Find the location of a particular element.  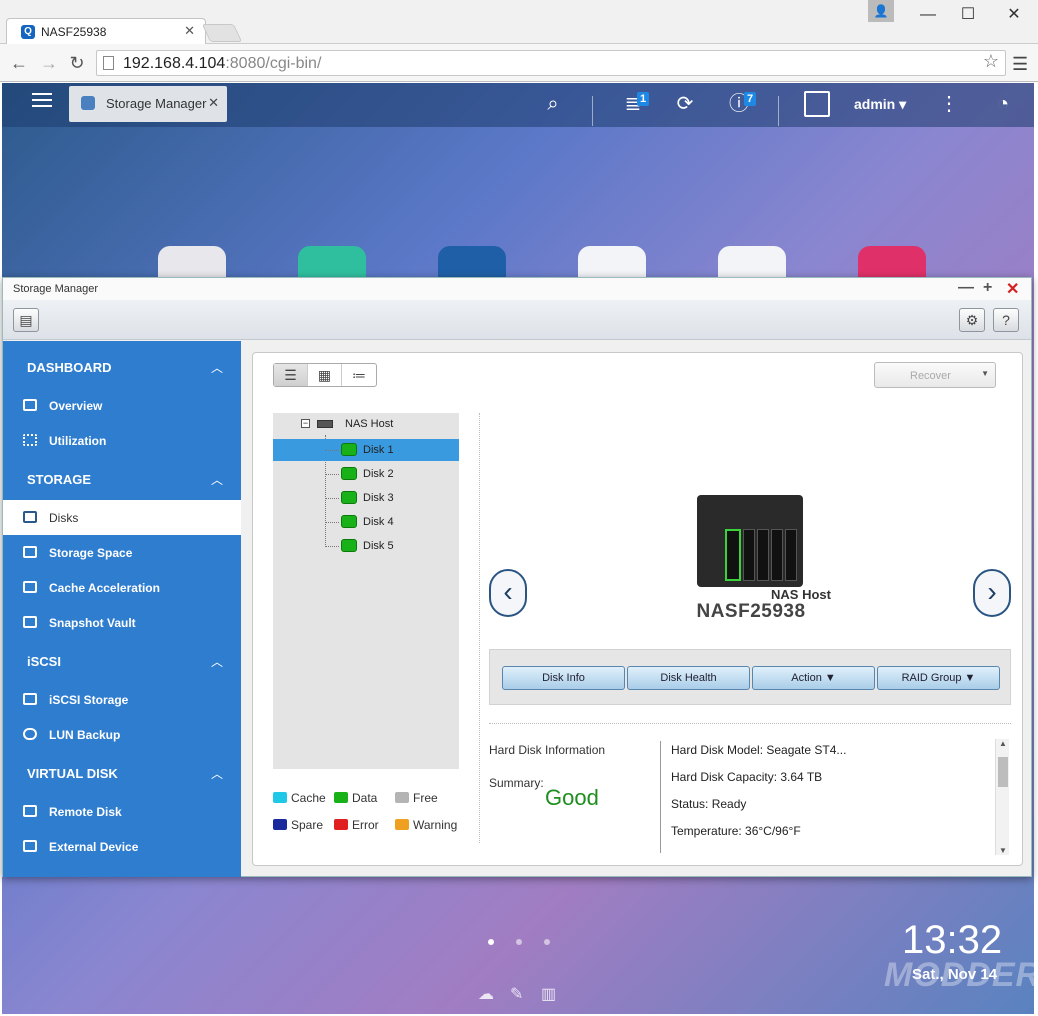

recover-dropdown: Recover ▼ is located at coordinates (935, 375).